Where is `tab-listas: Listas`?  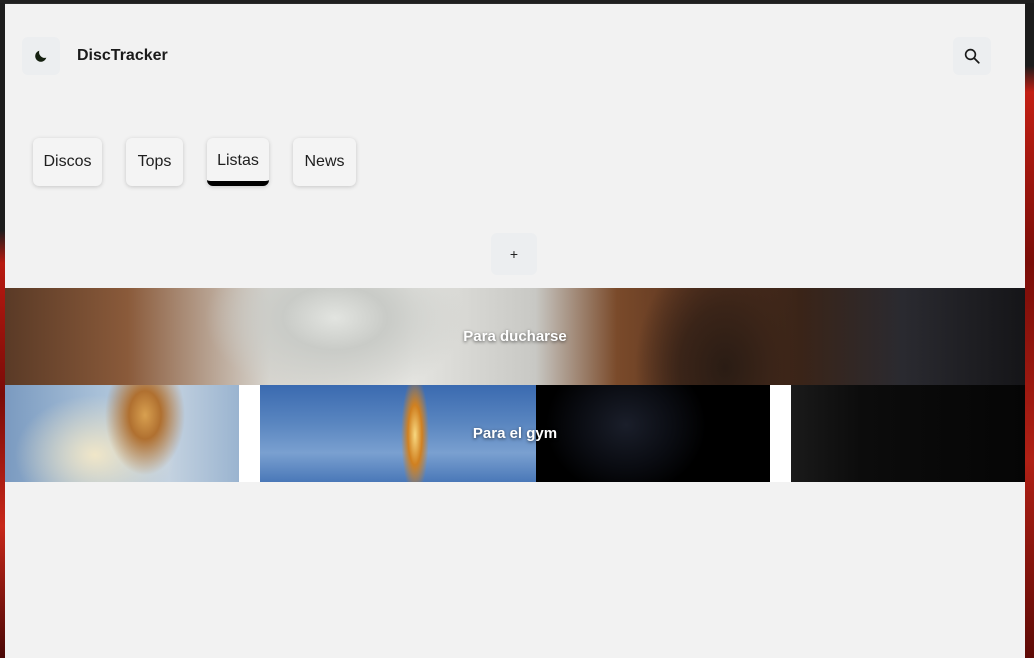 tab-listas: Listas is located at coordinates (238, 162).